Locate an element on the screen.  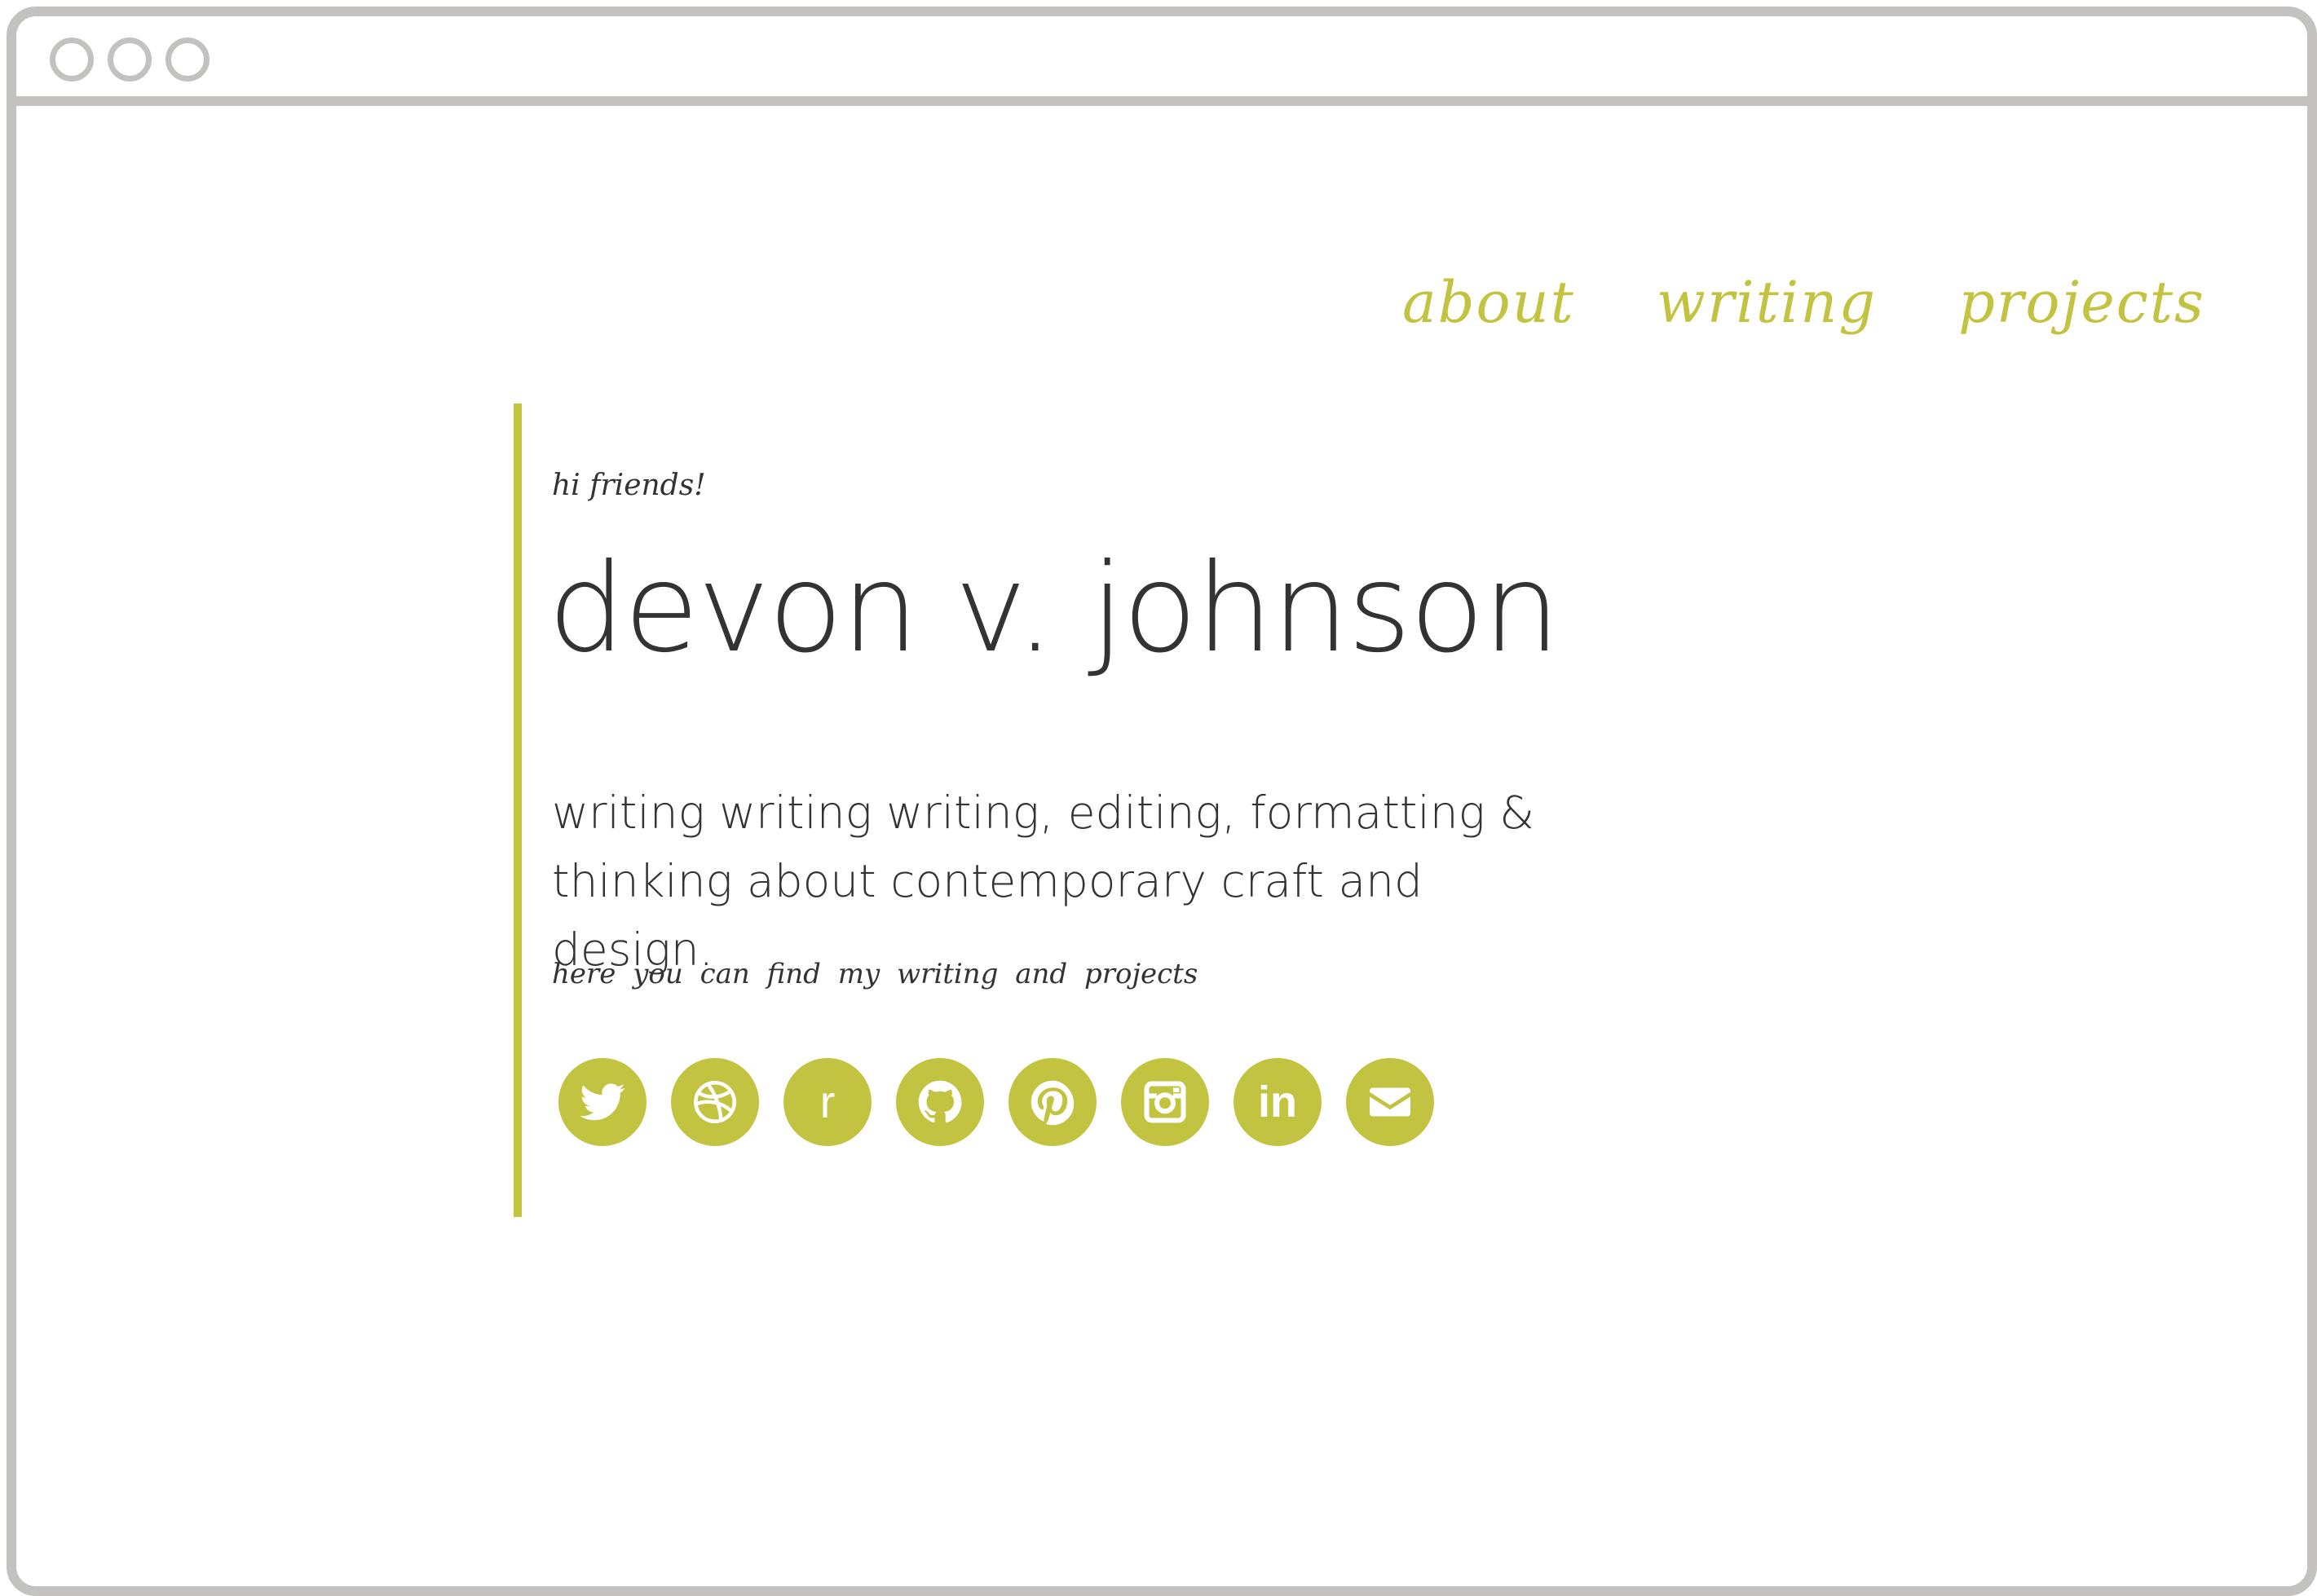
dribbble-button is located at coordinates (715, 1102).